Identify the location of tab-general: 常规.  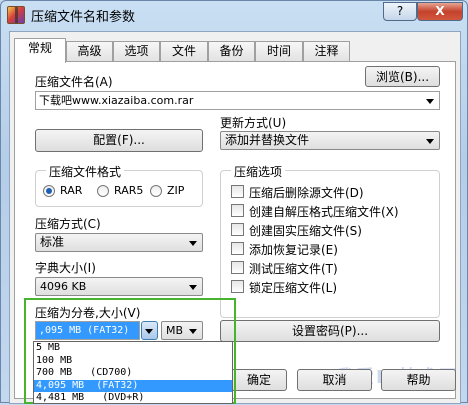
(40, 50).